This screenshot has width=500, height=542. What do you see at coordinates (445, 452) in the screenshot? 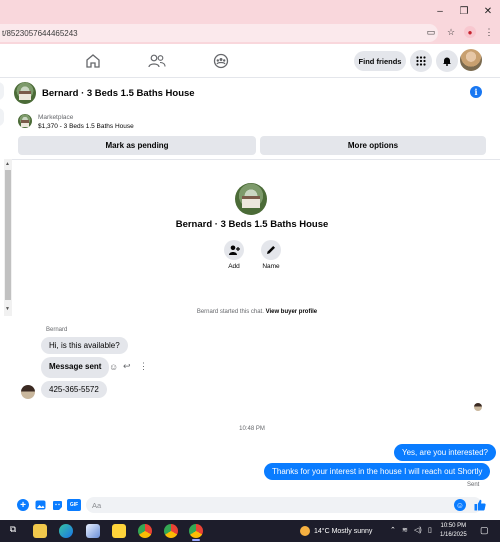
I see `outgoing-message: Yes, are you interested?` at bounding box center [445, 452].